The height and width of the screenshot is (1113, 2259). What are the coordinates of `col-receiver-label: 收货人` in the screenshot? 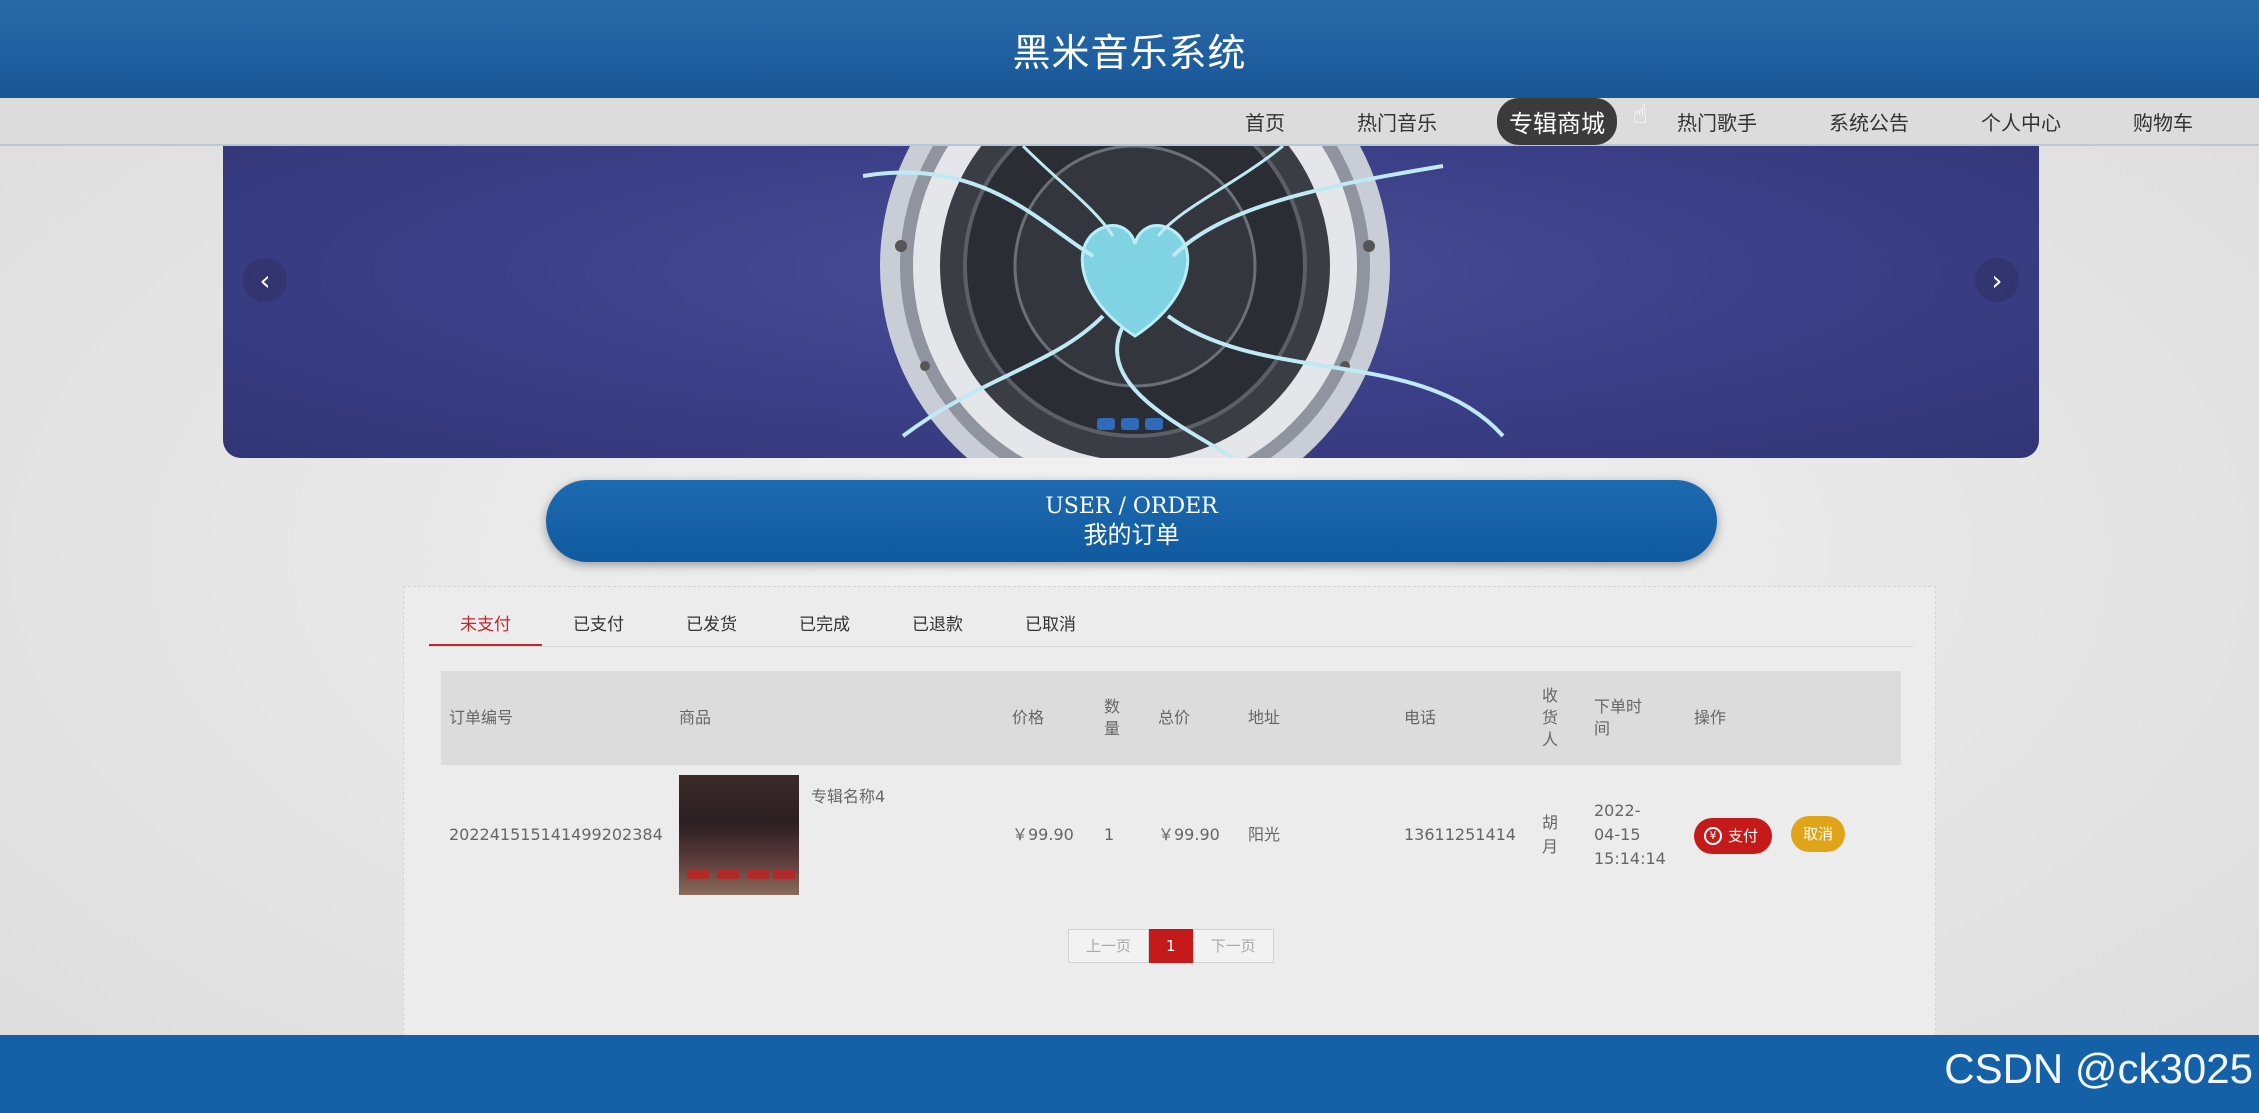 It's located at (1550, 717).